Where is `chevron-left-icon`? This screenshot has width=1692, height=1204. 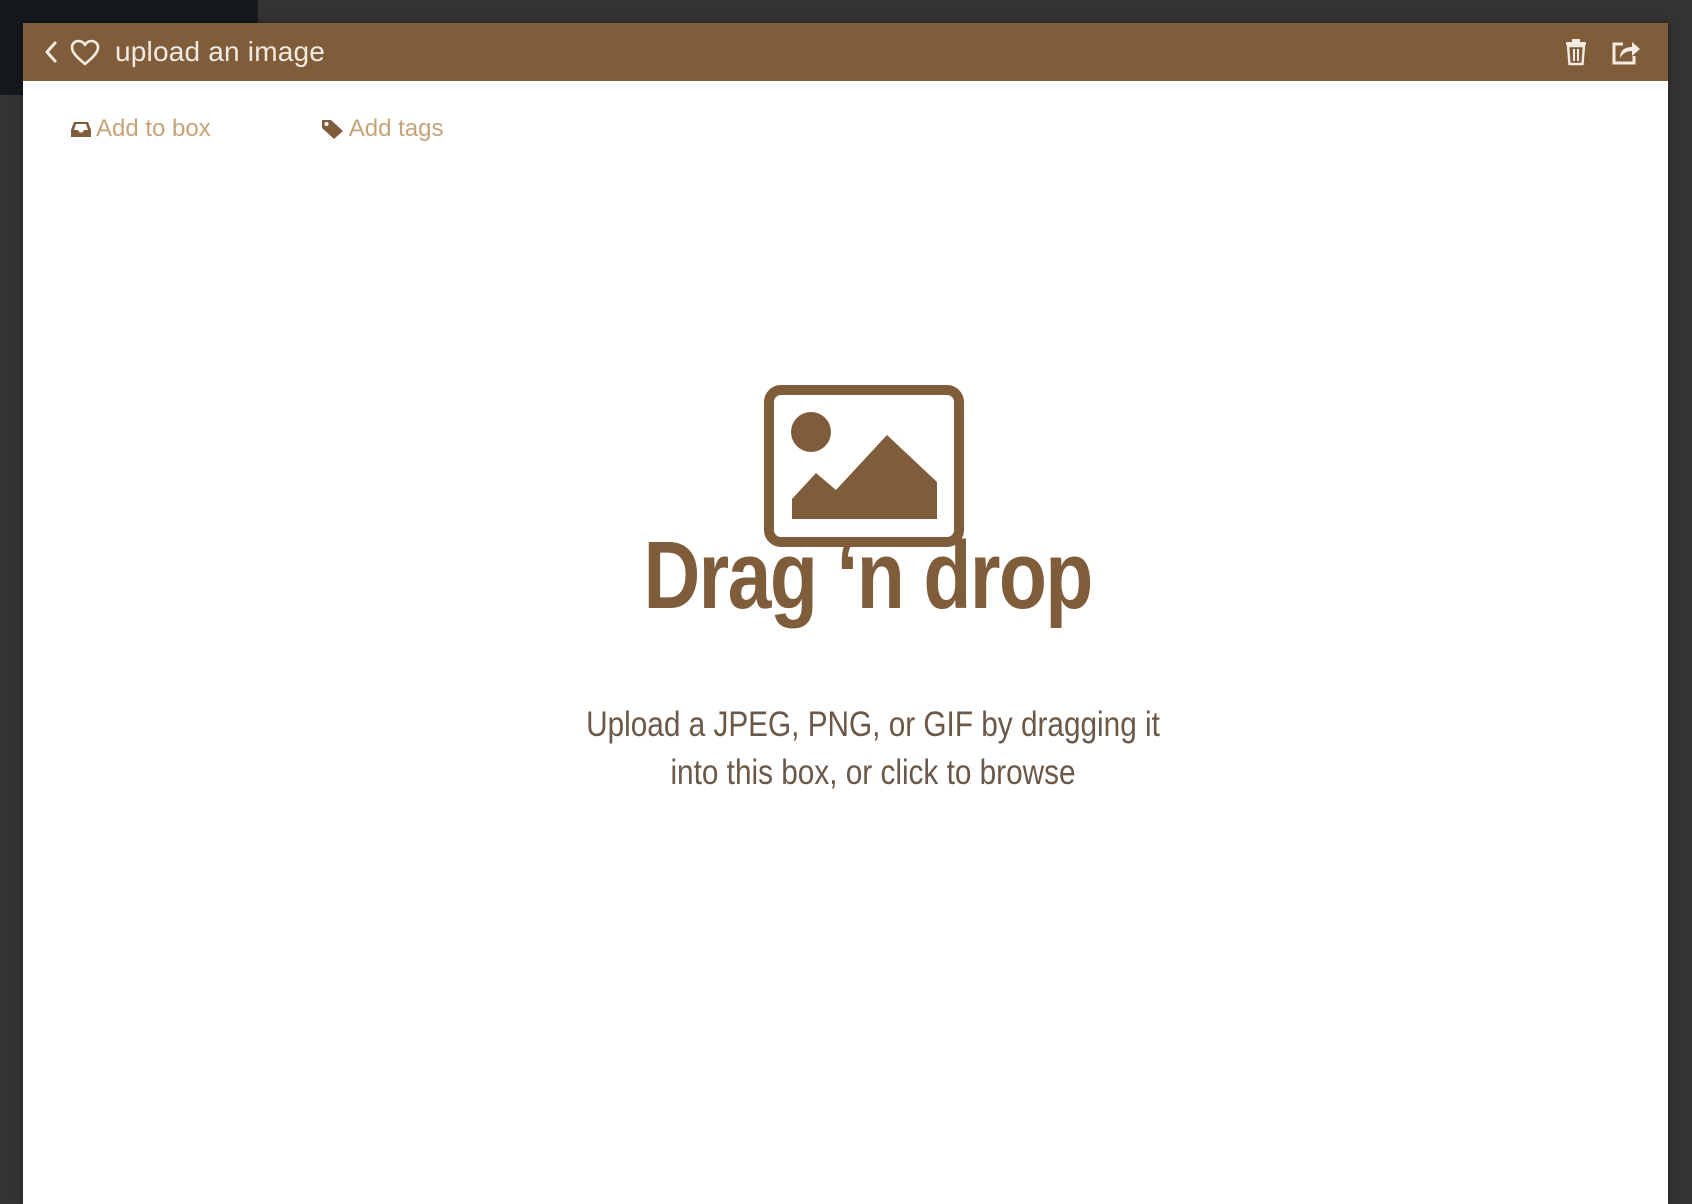 chevron-left-icon is located at coordinates (51, 52).